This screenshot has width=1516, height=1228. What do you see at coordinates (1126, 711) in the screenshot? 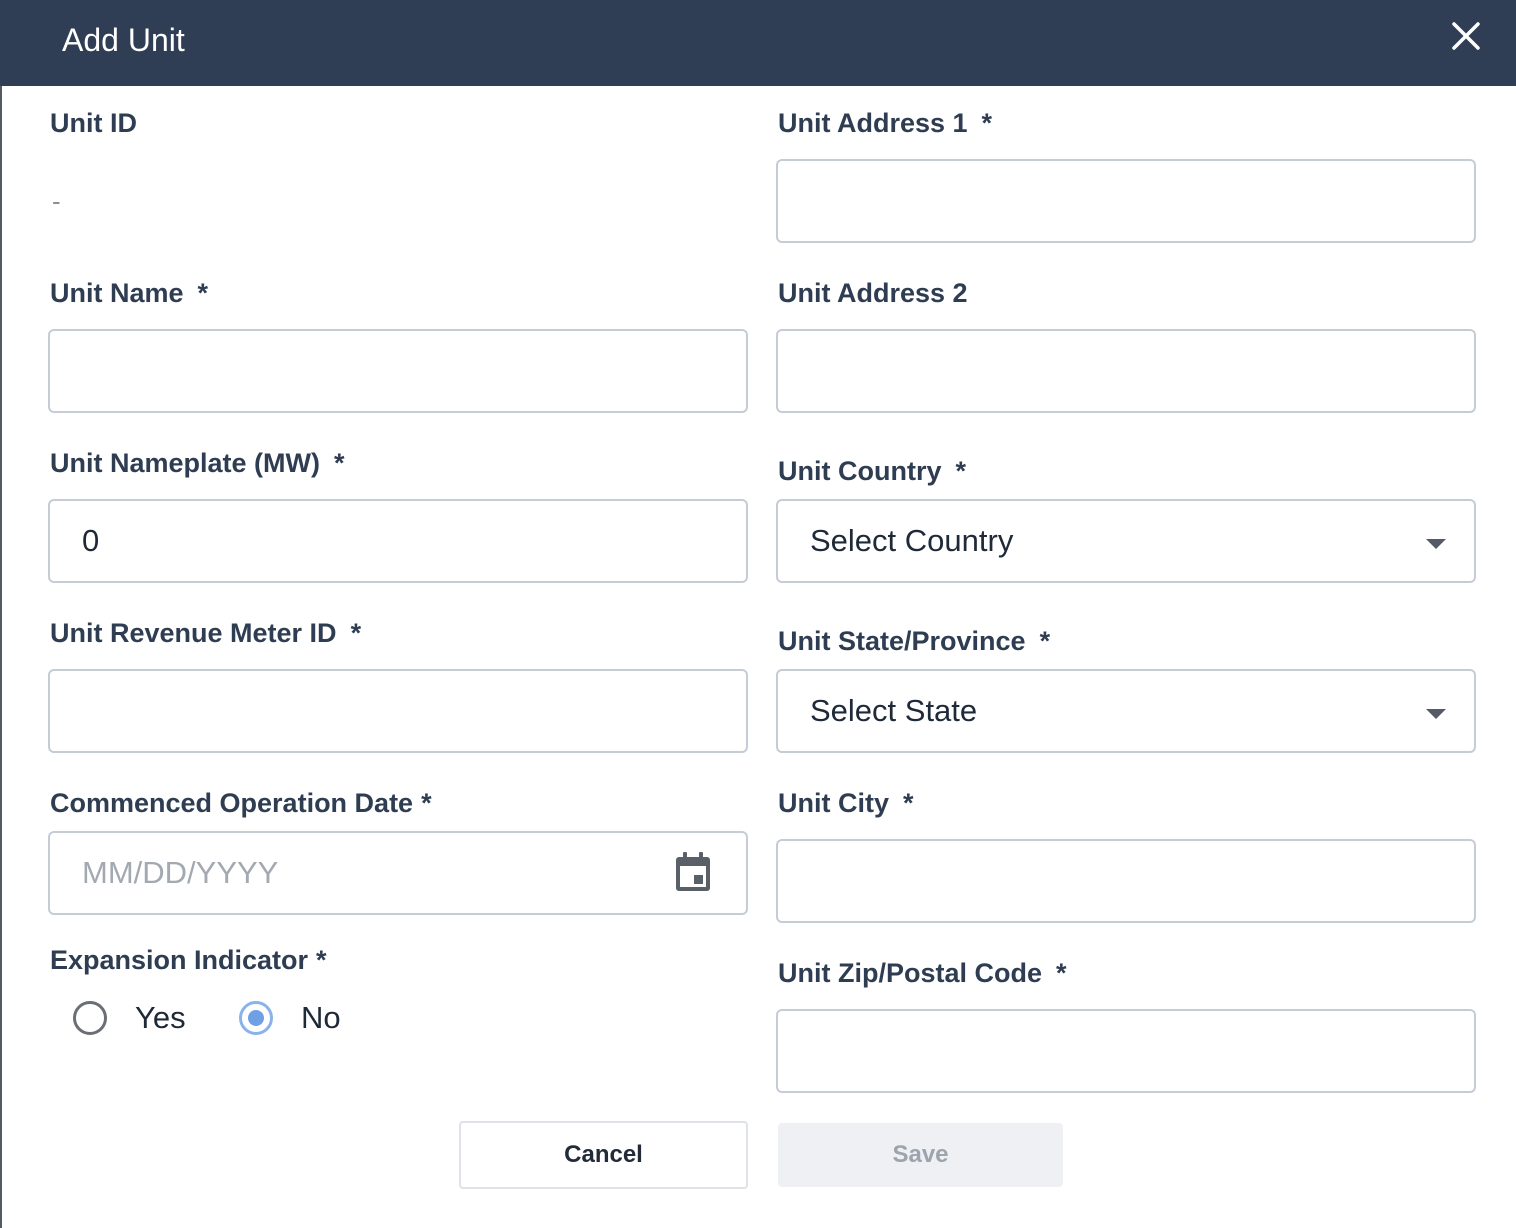
I see `unit-state-select: Select State` at bounding box center [1126, 711].